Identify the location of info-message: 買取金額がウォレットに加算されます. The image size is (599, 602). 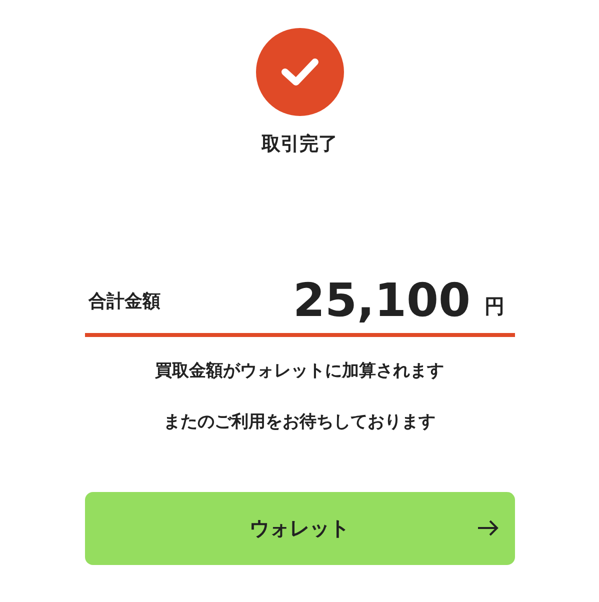
(299, 371).